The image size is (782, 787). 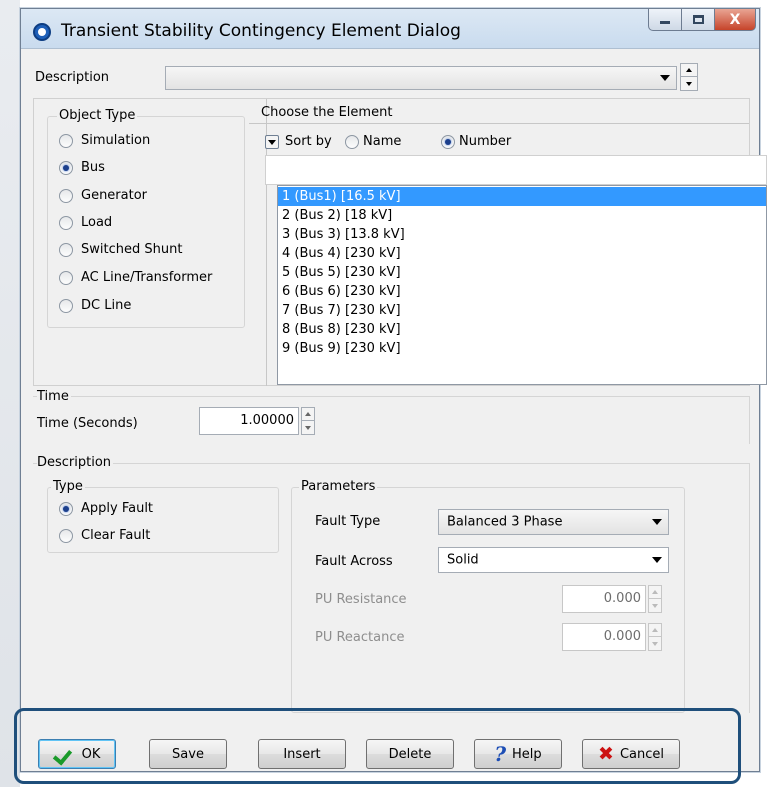 I want to click on radio-label: Number, so click(x=485, y=141).